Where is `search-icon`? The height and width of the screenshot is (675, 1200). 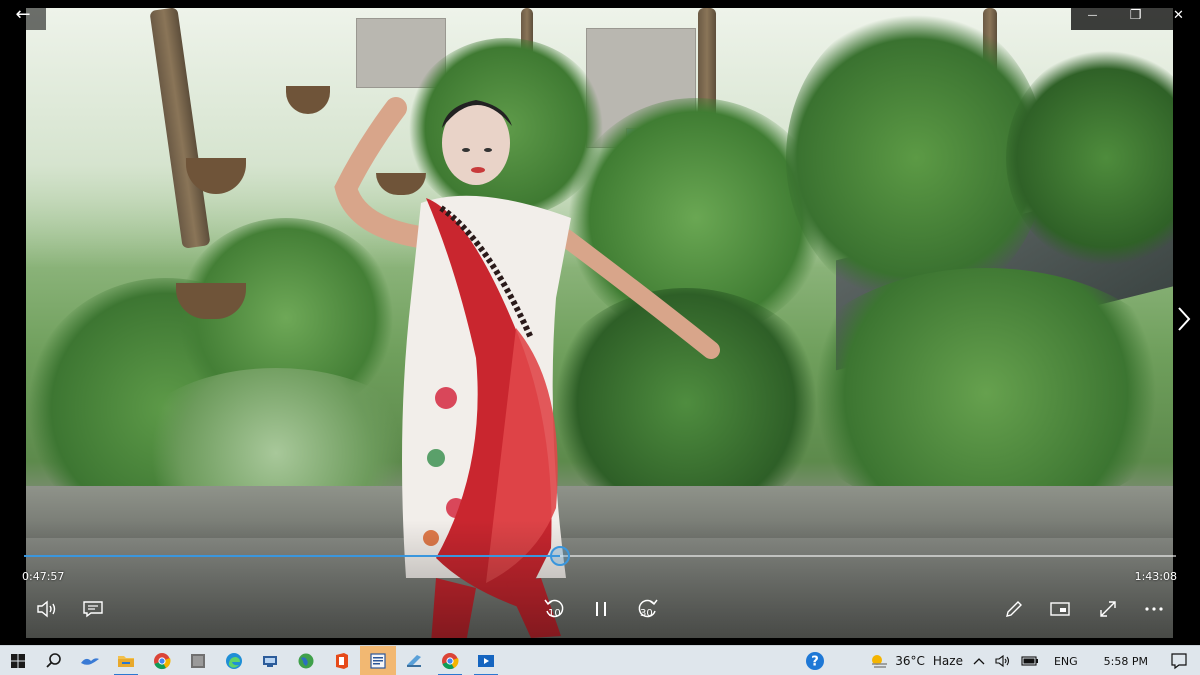 search-icon is located at coordinates (53, 660).